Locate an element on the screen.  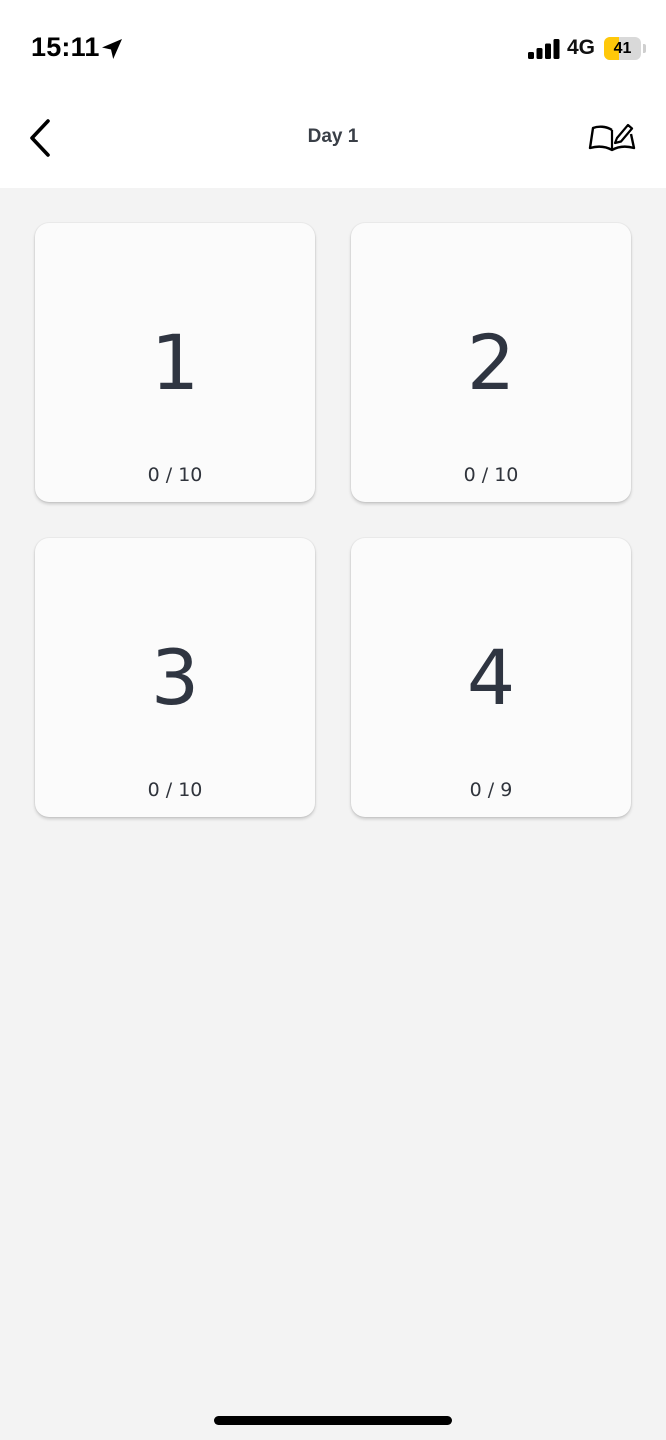
location-arrow-icon is located at coordinates (112, 49).